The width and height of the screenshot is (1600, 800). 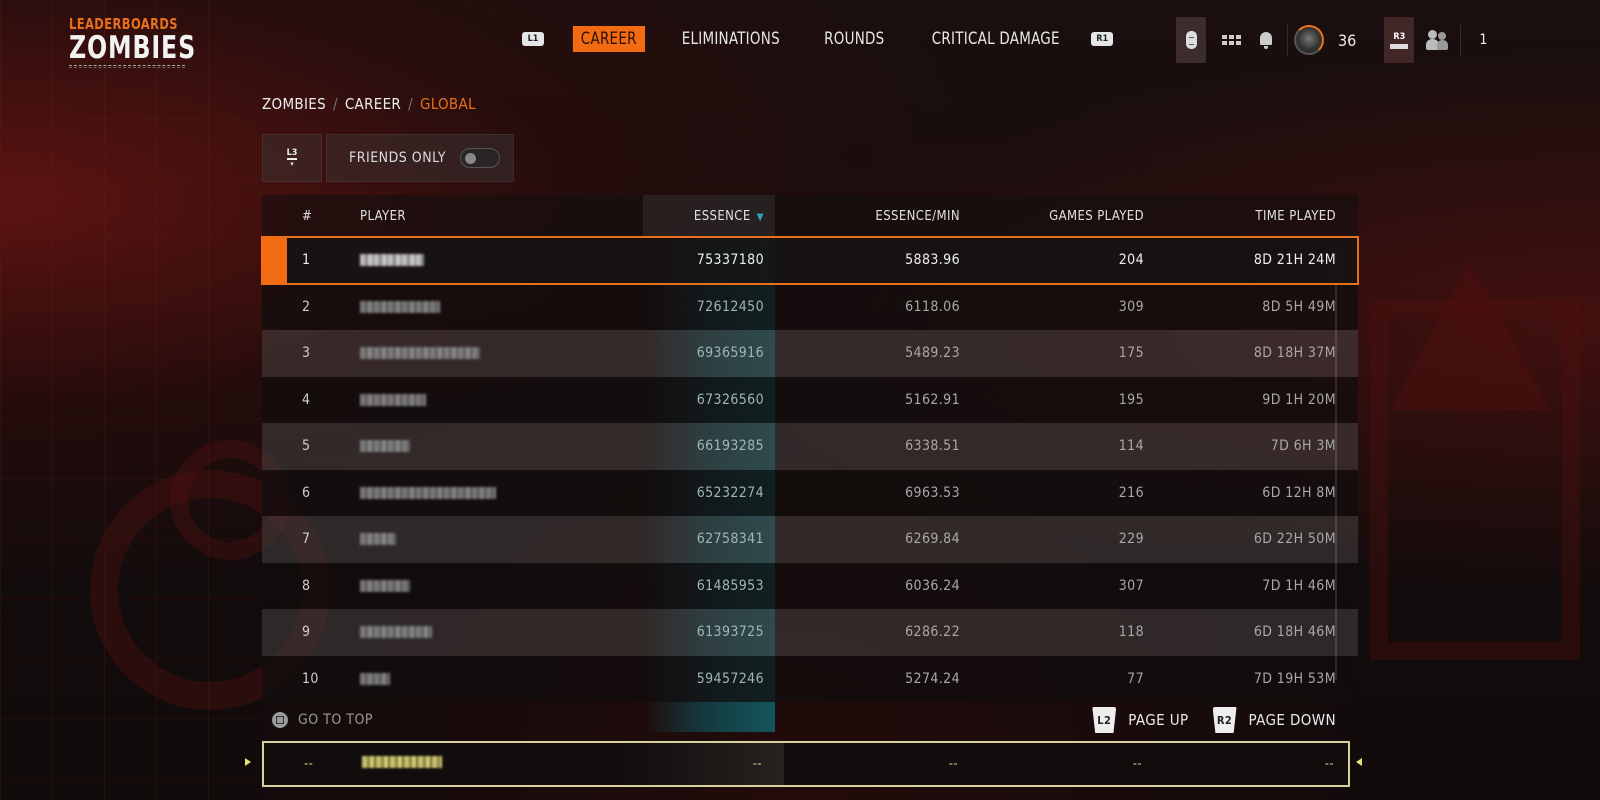 I want to click on notifications-bell-icon, so click(x=1266, y=40).